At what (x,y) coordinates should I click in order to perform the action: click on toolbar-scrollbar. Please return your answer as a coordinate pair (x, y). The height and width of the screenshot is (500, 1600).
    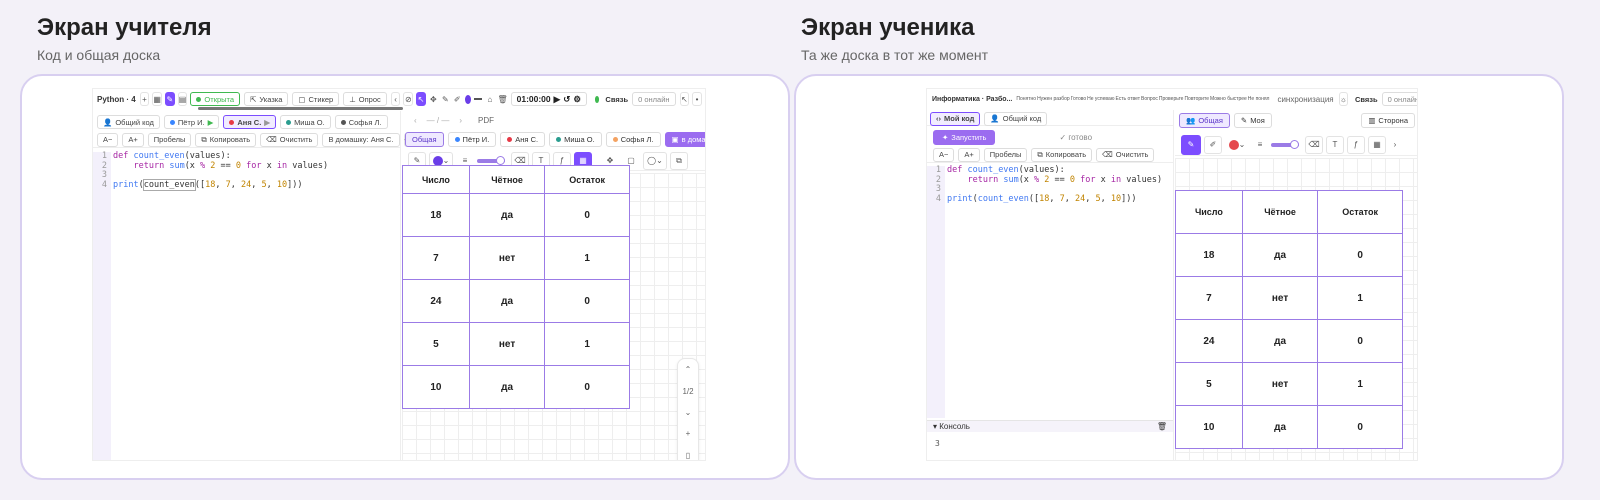
    Looking at the image, I should click on (300, 108).